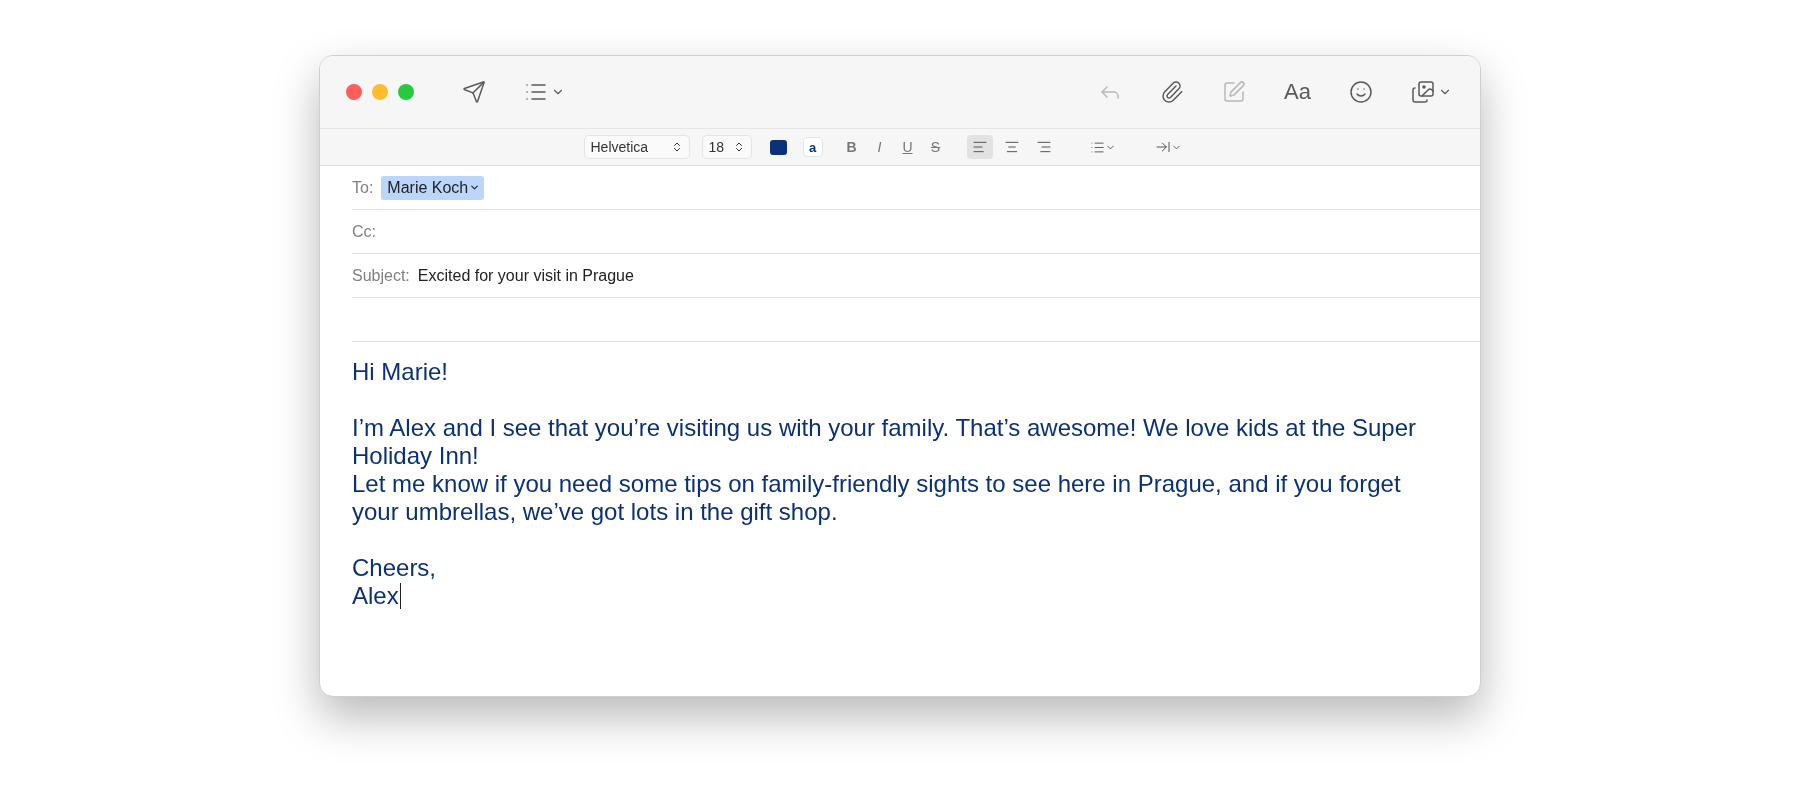 This screenshot has height=800, width=1800. Describe the element at coordinates (879, 147) in the screenshot. I see `italic-button: I` at that location.